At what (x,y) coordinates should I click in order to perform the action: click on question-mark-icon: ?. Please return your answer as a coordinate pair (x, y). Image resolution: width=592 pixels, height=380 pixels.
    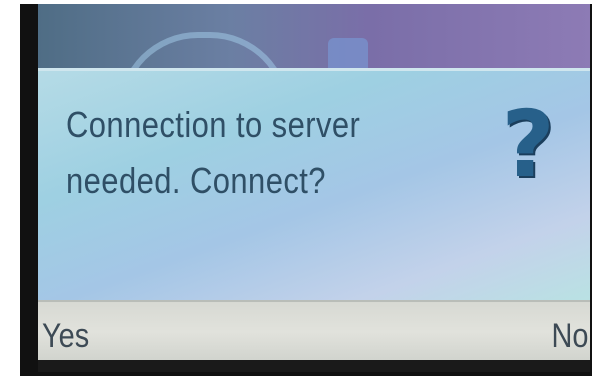
    Looking at the image, I should click on (528, 144).